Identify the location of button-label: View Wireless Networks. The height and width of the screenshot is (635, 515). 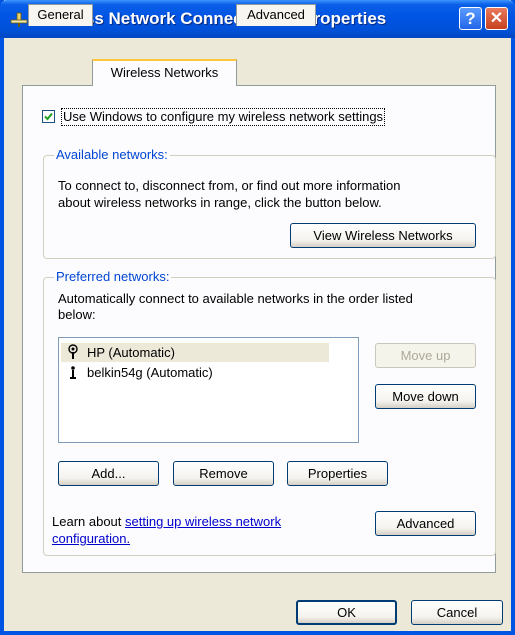
(383, 235).